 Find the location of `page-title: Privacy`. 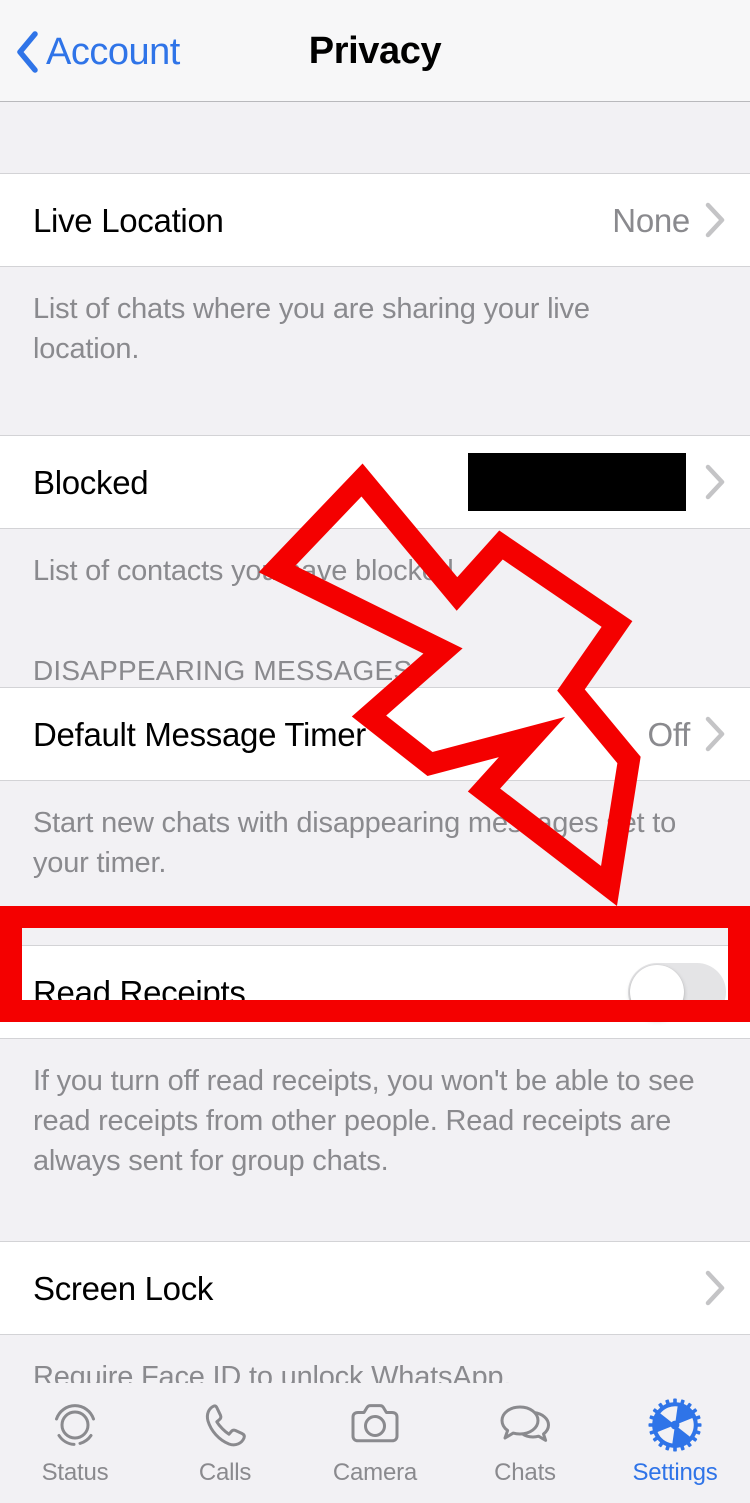

page-title: Privacy is located at coordinates (375, 51).